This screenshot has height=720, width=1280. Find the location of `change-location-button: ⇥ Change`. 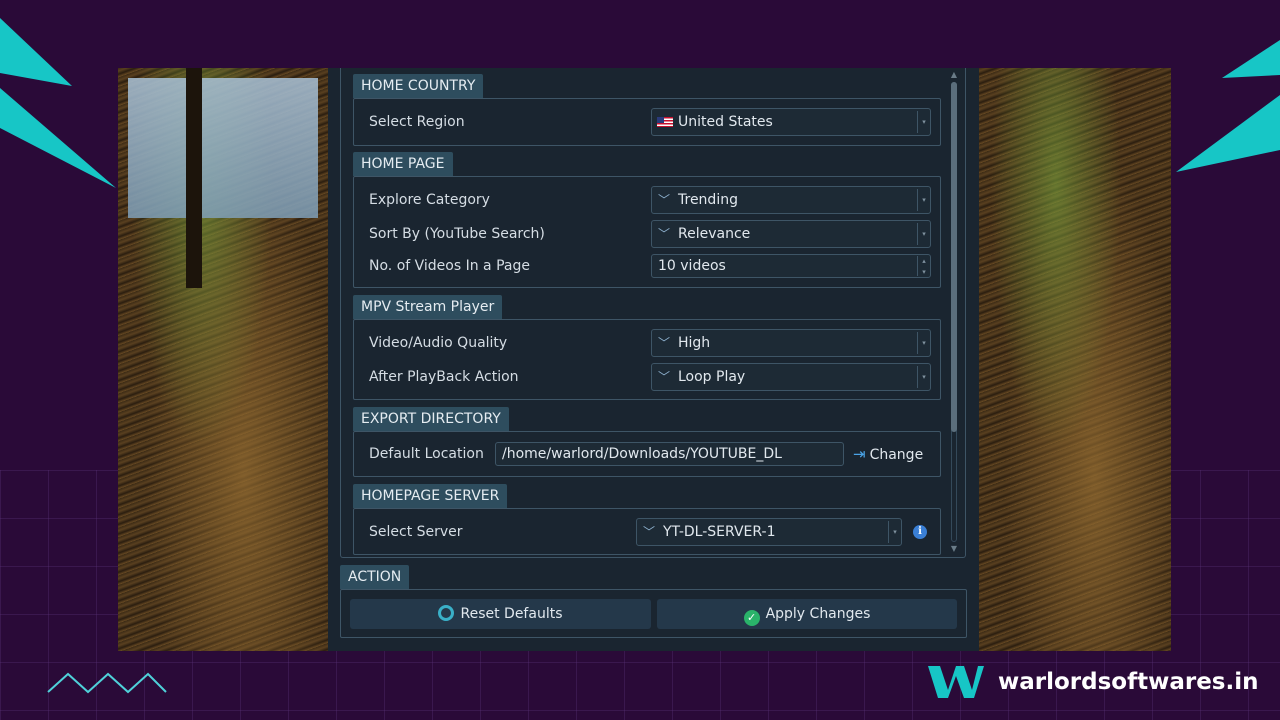

change-location-button: ⇥ Change is located at coordinates (888, 454).